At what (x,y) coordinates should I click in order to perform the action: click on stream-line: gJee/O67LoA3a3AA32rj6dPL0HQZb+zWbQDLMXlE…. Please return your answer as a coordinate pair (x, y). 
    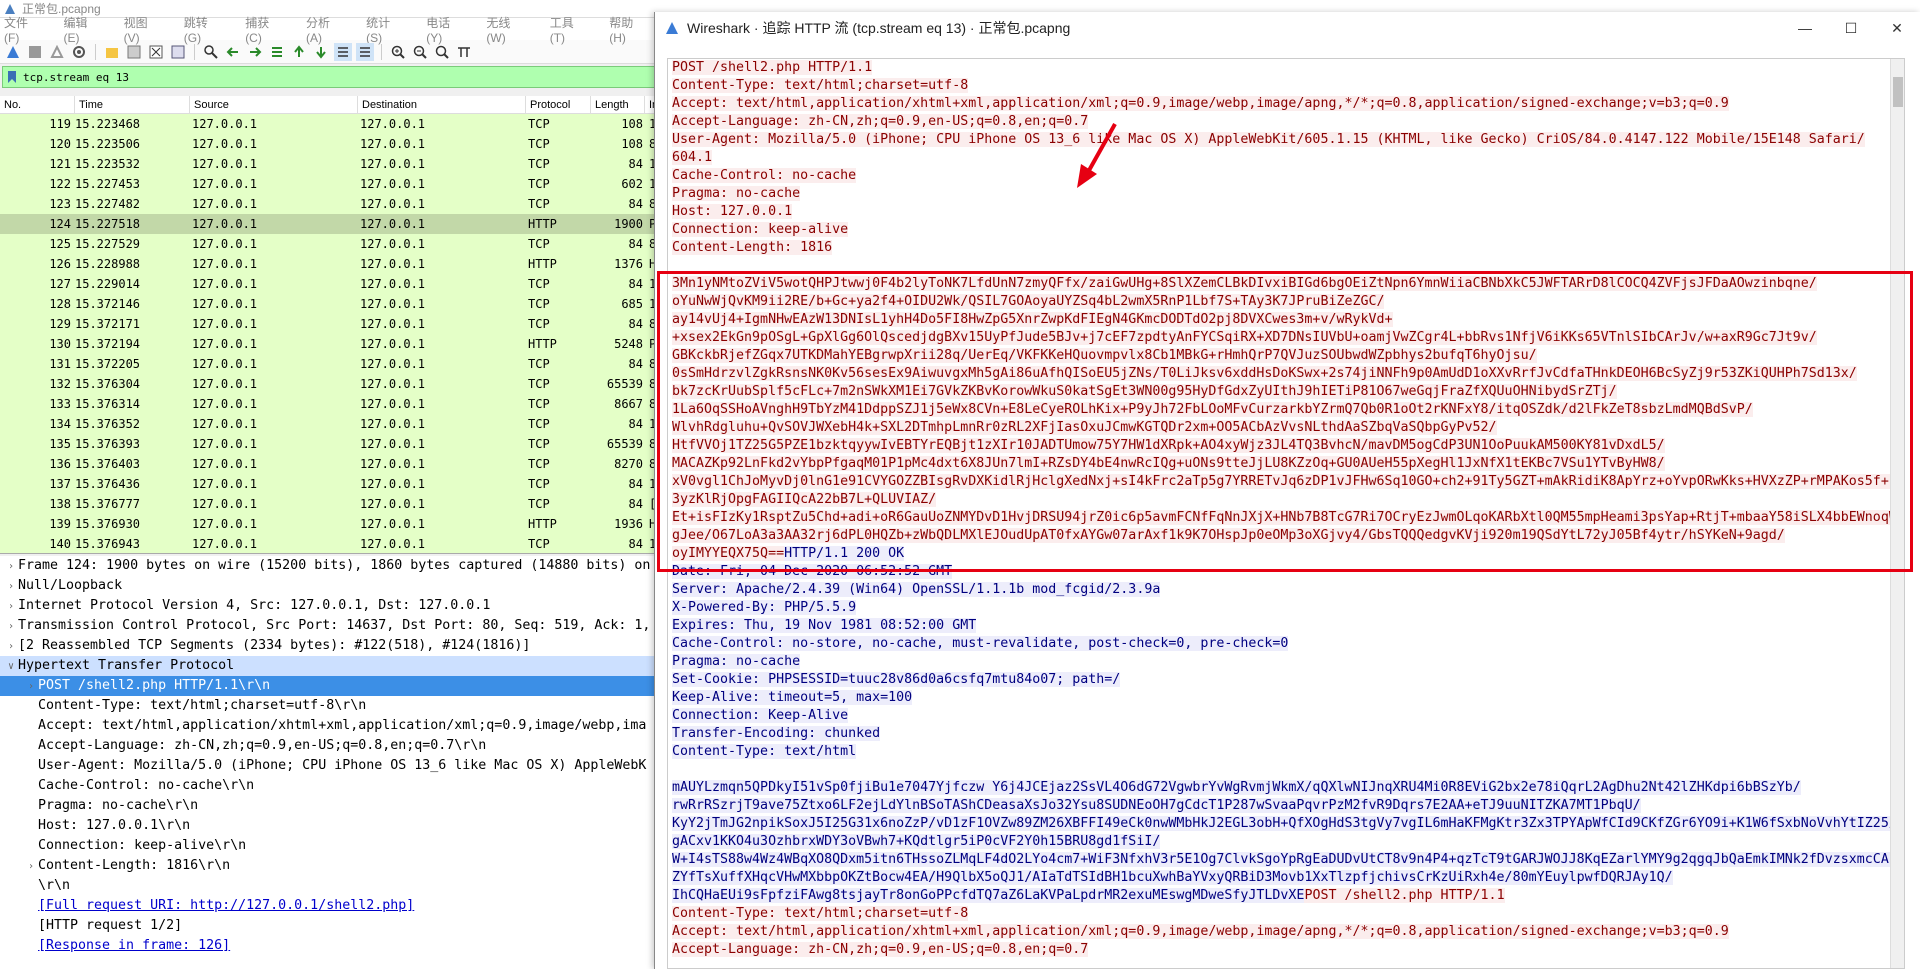
    Looking at the image, I should click on (1286, 536).